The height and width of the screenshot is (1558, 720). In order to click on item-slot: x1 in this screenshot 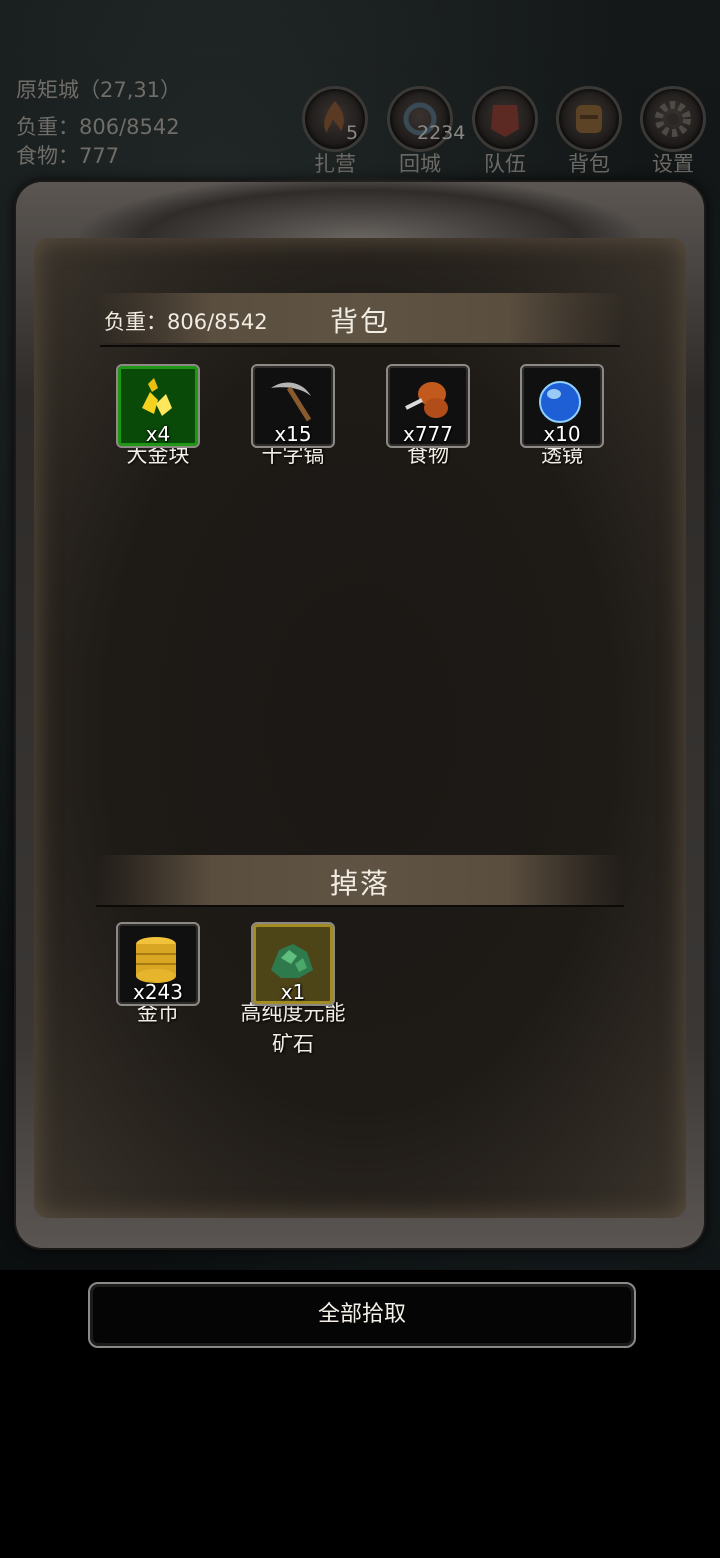, I will do `click(293, 964)`.